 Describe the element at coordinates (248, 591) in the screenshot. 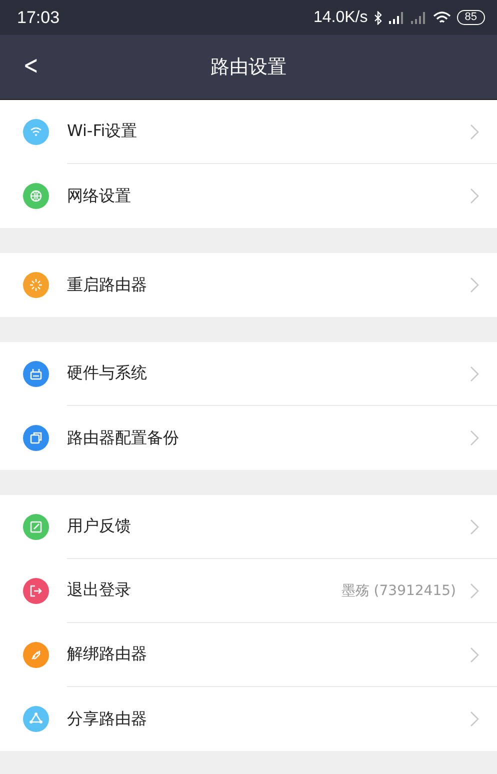

I see `settings-row: 退出登录 墨殇 (73912415)` at that location.